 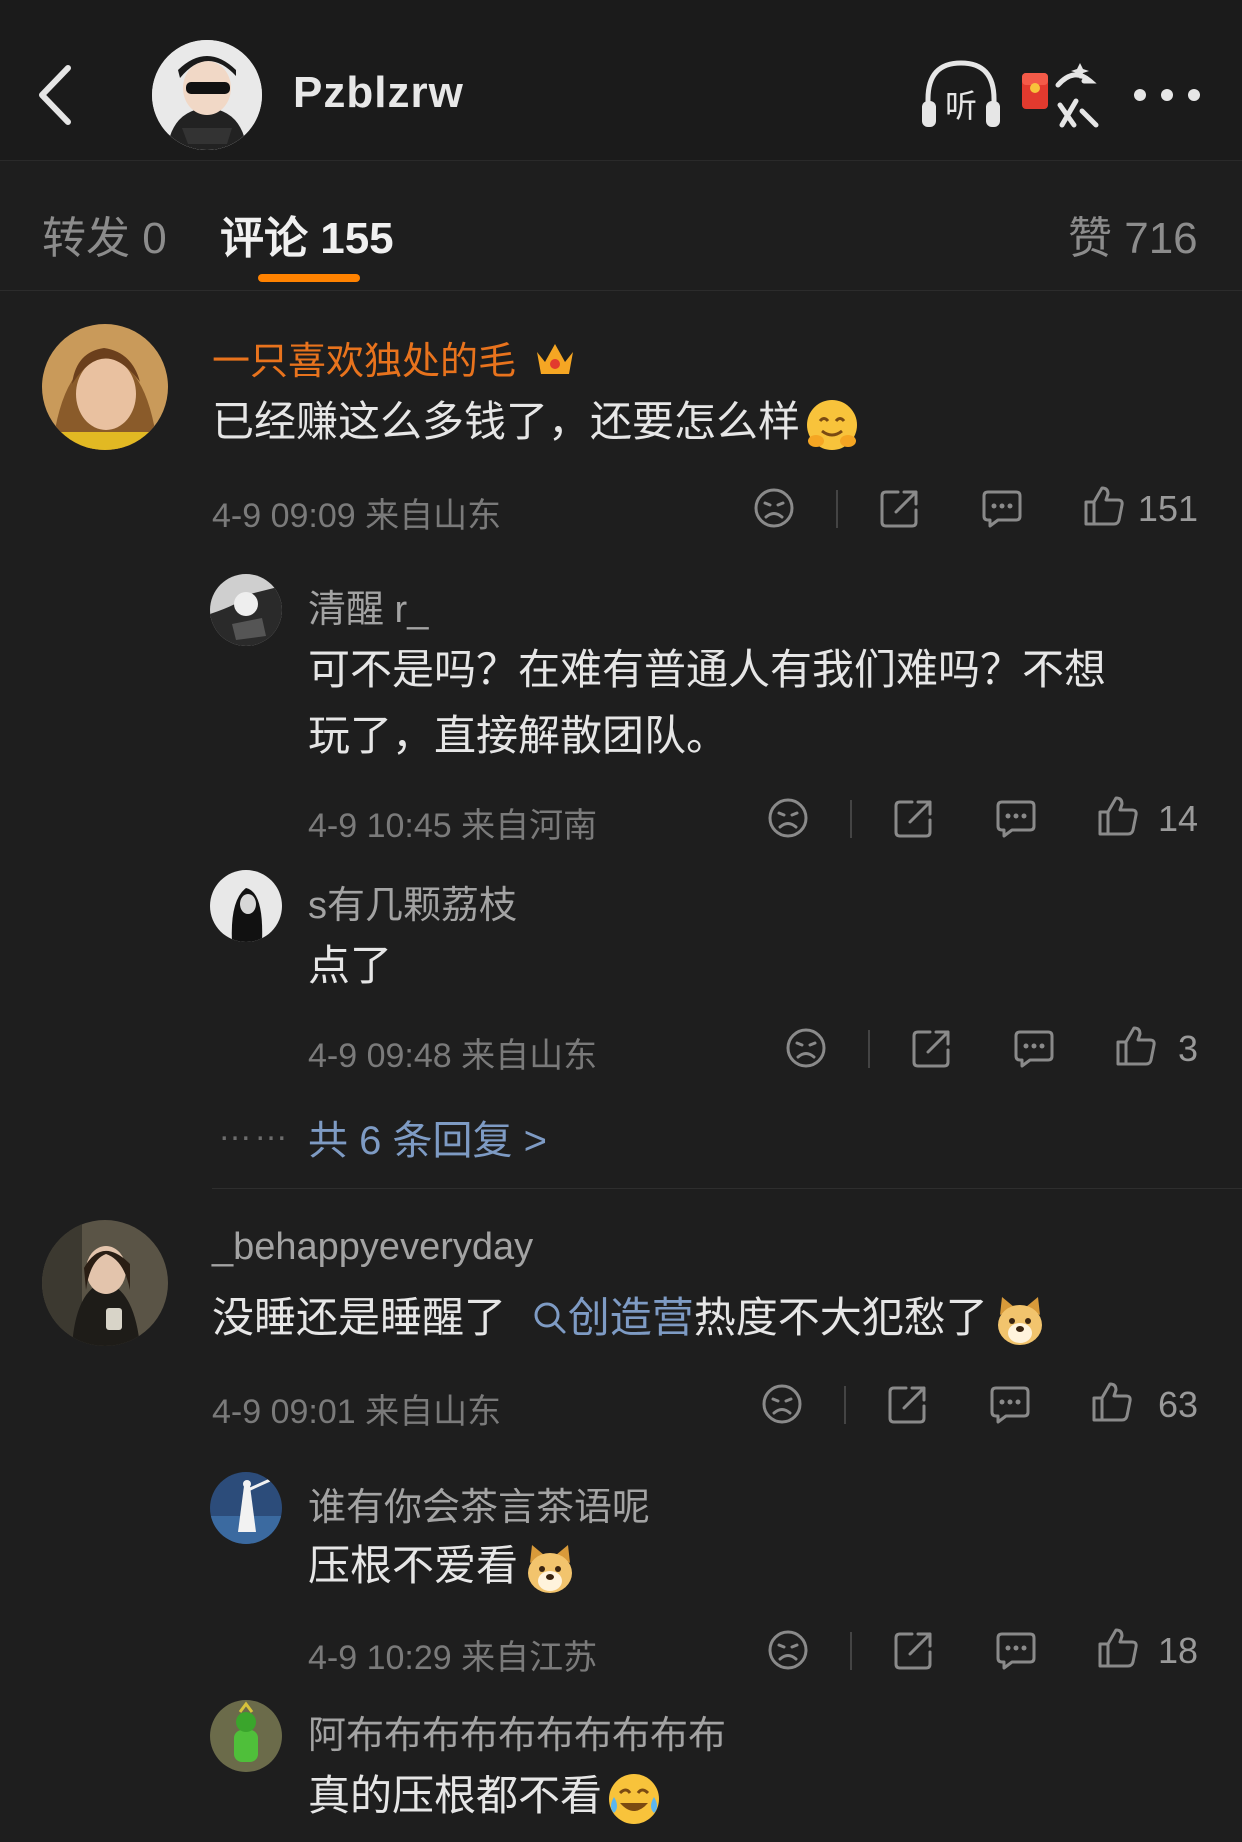 I want to click on reply-location: 来自江苏, so click(x=529, y=1658).